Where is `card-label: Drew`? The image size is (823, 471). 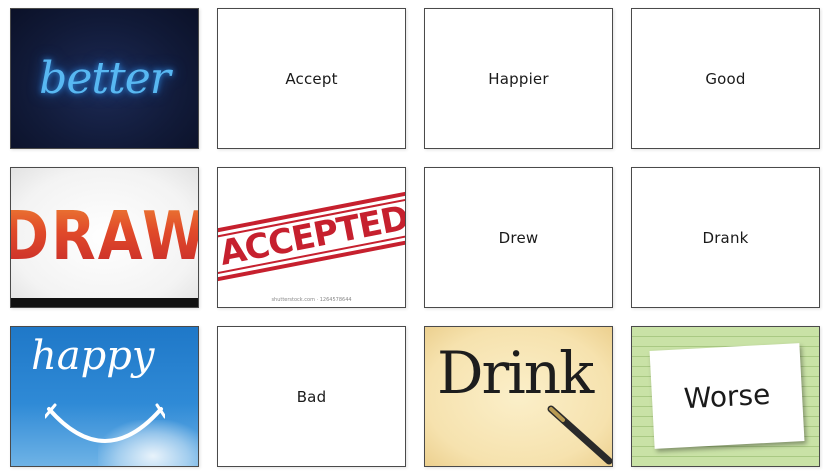
card-label: Drew is located at coordinates (518, 237).